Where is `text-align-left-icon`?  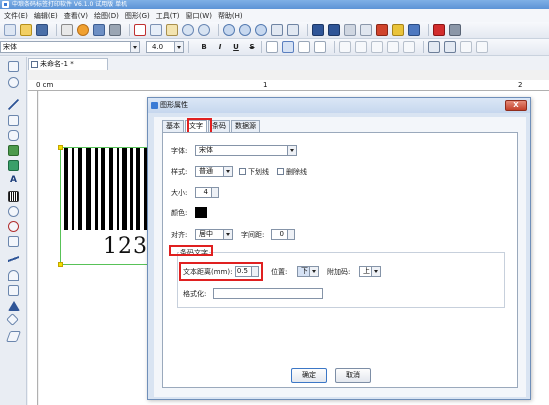 text-align-left-icon is located at coordinates (272, 47).